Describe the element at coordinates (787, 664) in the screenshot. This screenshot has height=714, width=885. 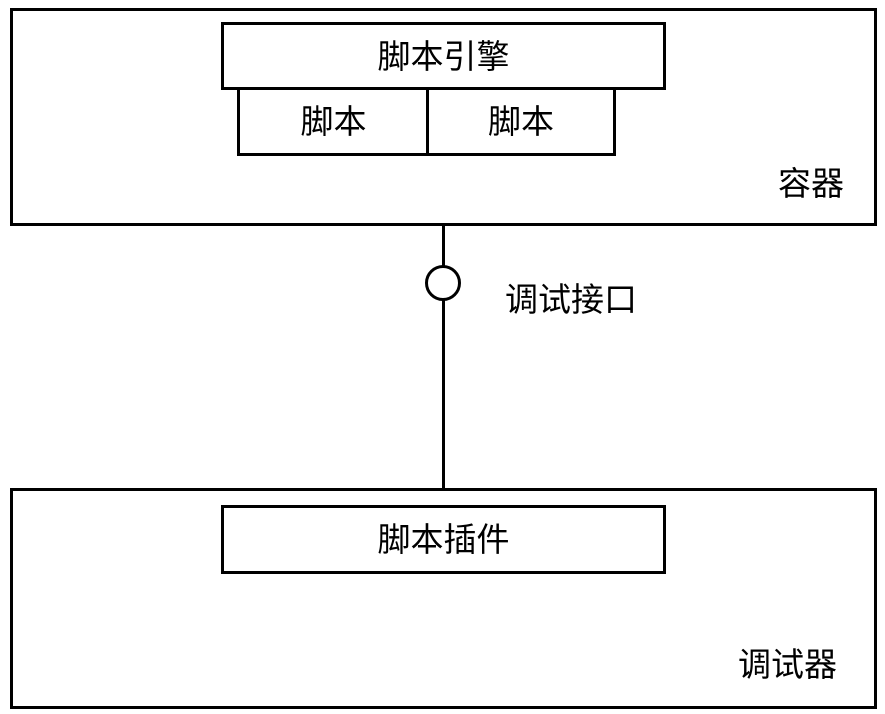
I see `debugger-label: 调试器` at that location.